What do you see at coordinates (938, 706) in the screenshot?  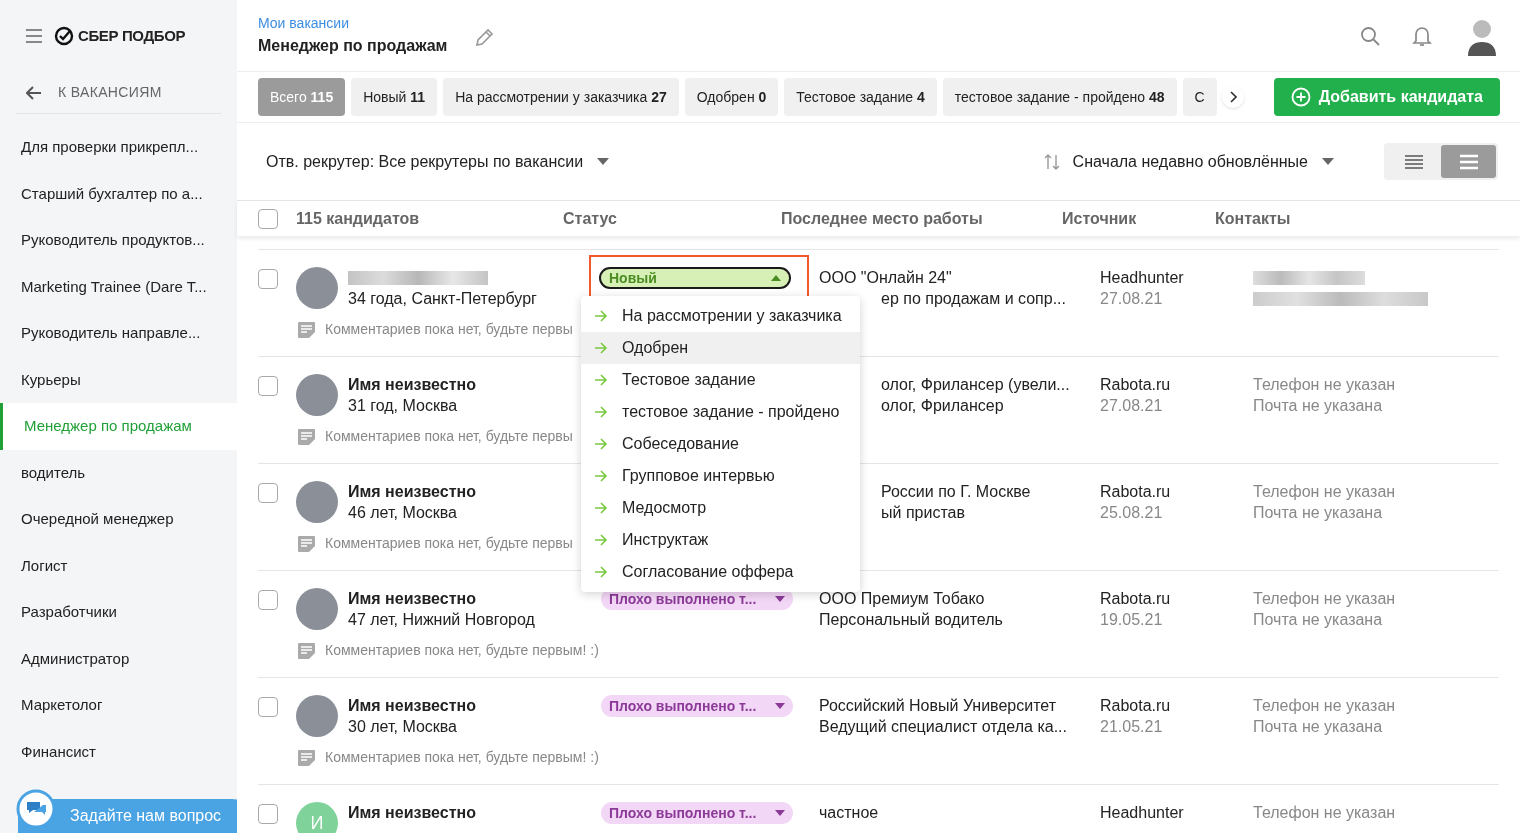 I see `work-text: Российский Новый Университет` at bounding box center [938, 706].